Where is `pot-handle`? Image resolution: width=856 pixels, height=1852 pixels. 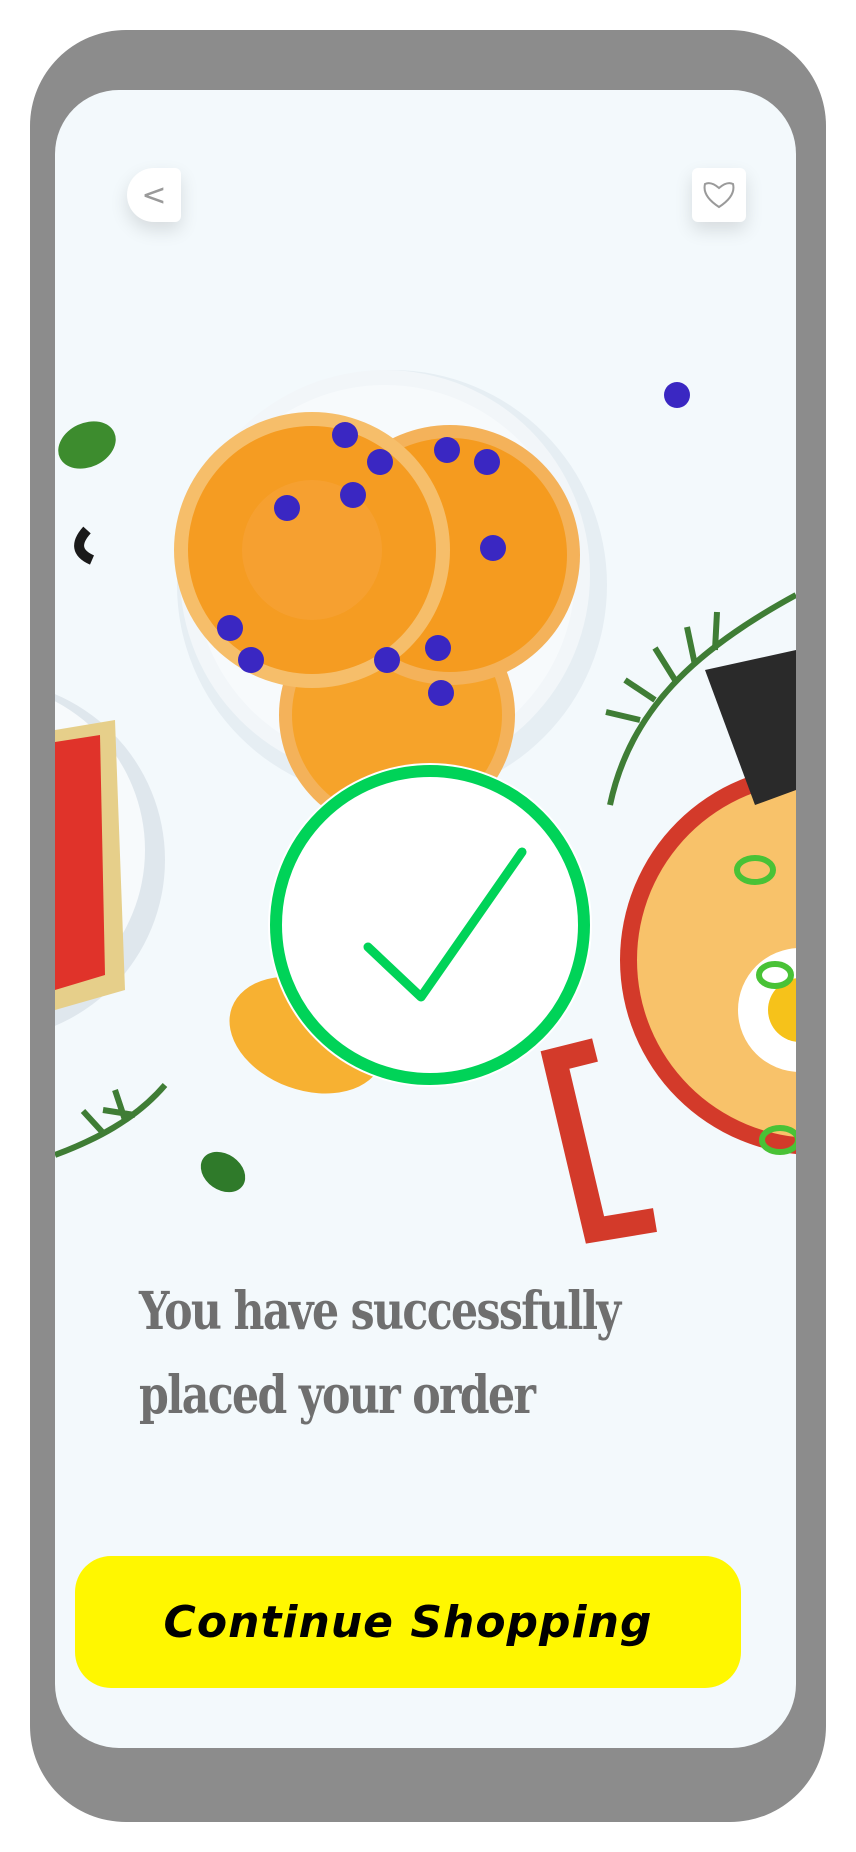
pot-handle is located at coordinates (598, 1141).